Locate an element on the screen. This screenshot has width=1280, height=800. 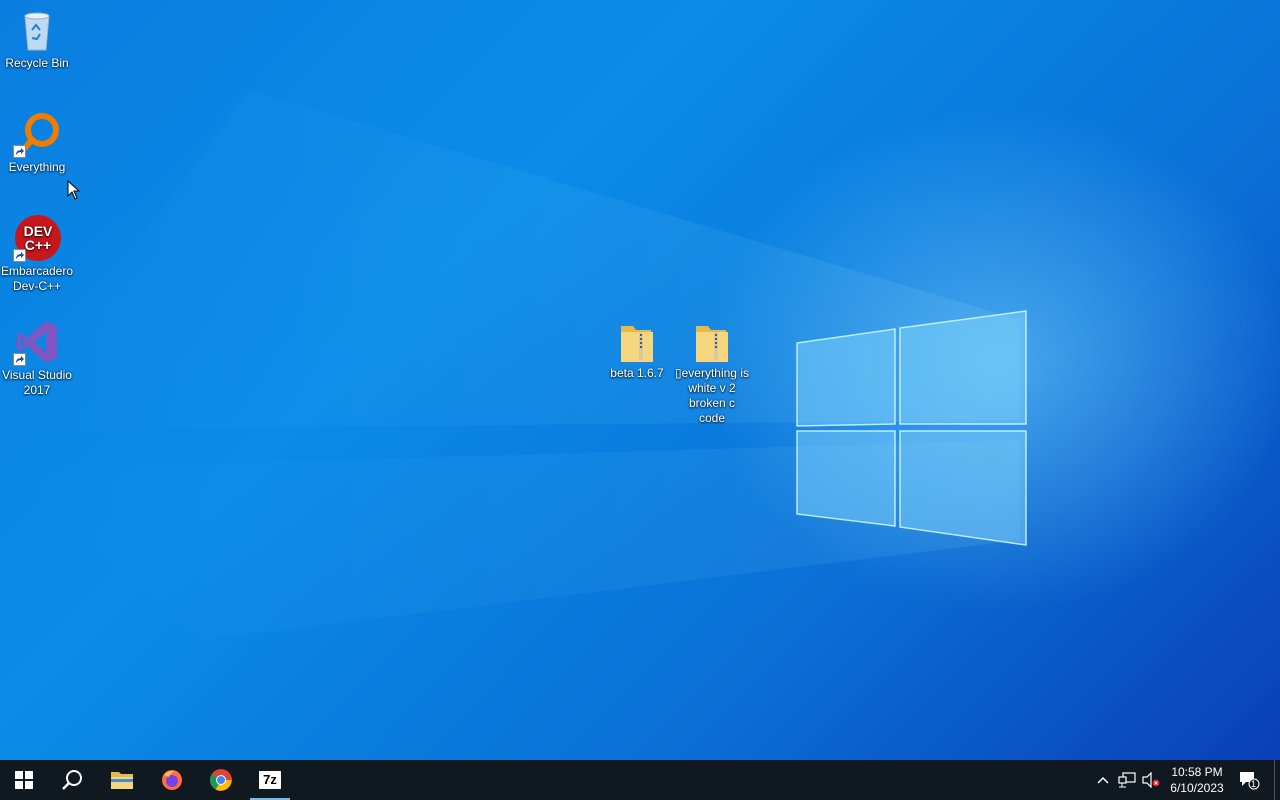
volume-muted-icon is located at coordinates (1151, 780).